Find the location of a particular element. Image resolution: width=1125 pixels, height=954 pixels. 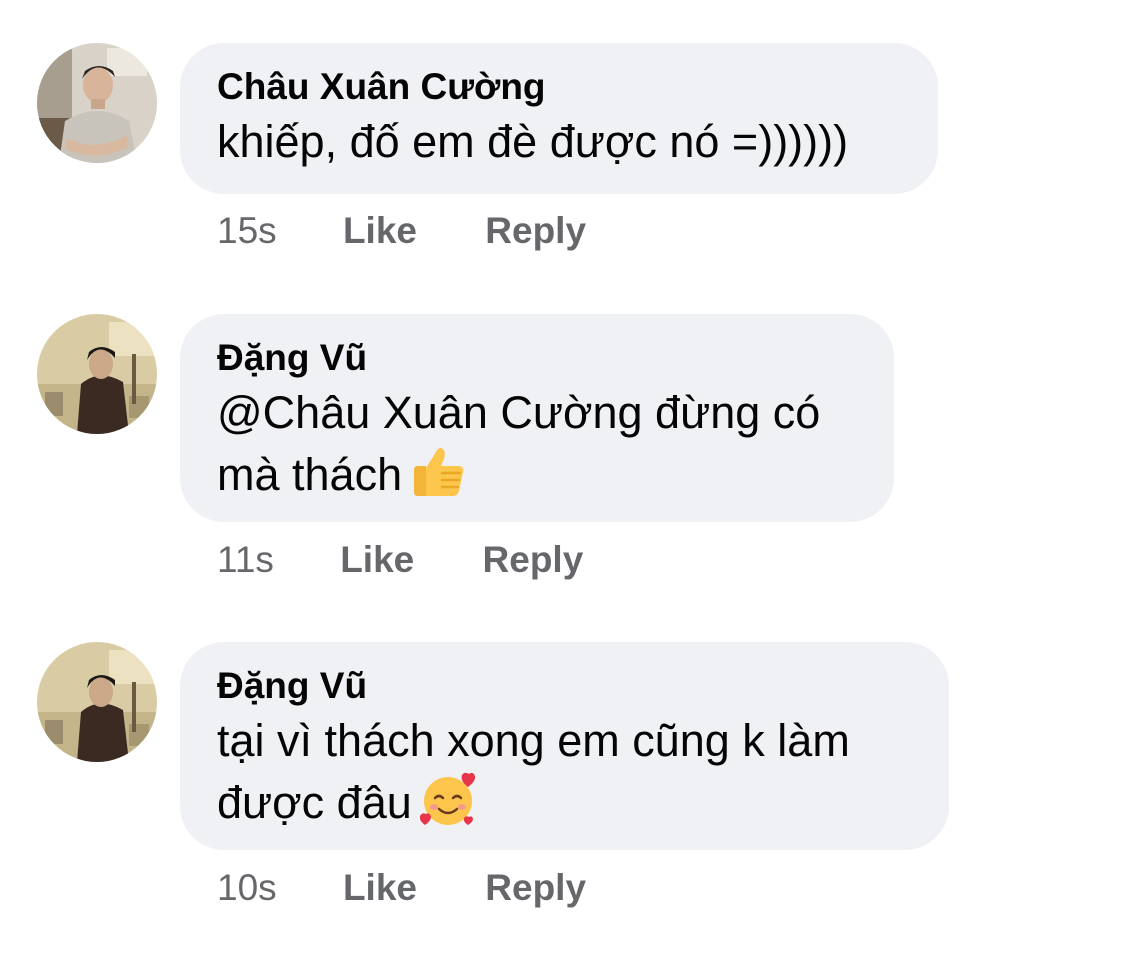

comment-timestamp: 10s is located at coordinates (247, 888).